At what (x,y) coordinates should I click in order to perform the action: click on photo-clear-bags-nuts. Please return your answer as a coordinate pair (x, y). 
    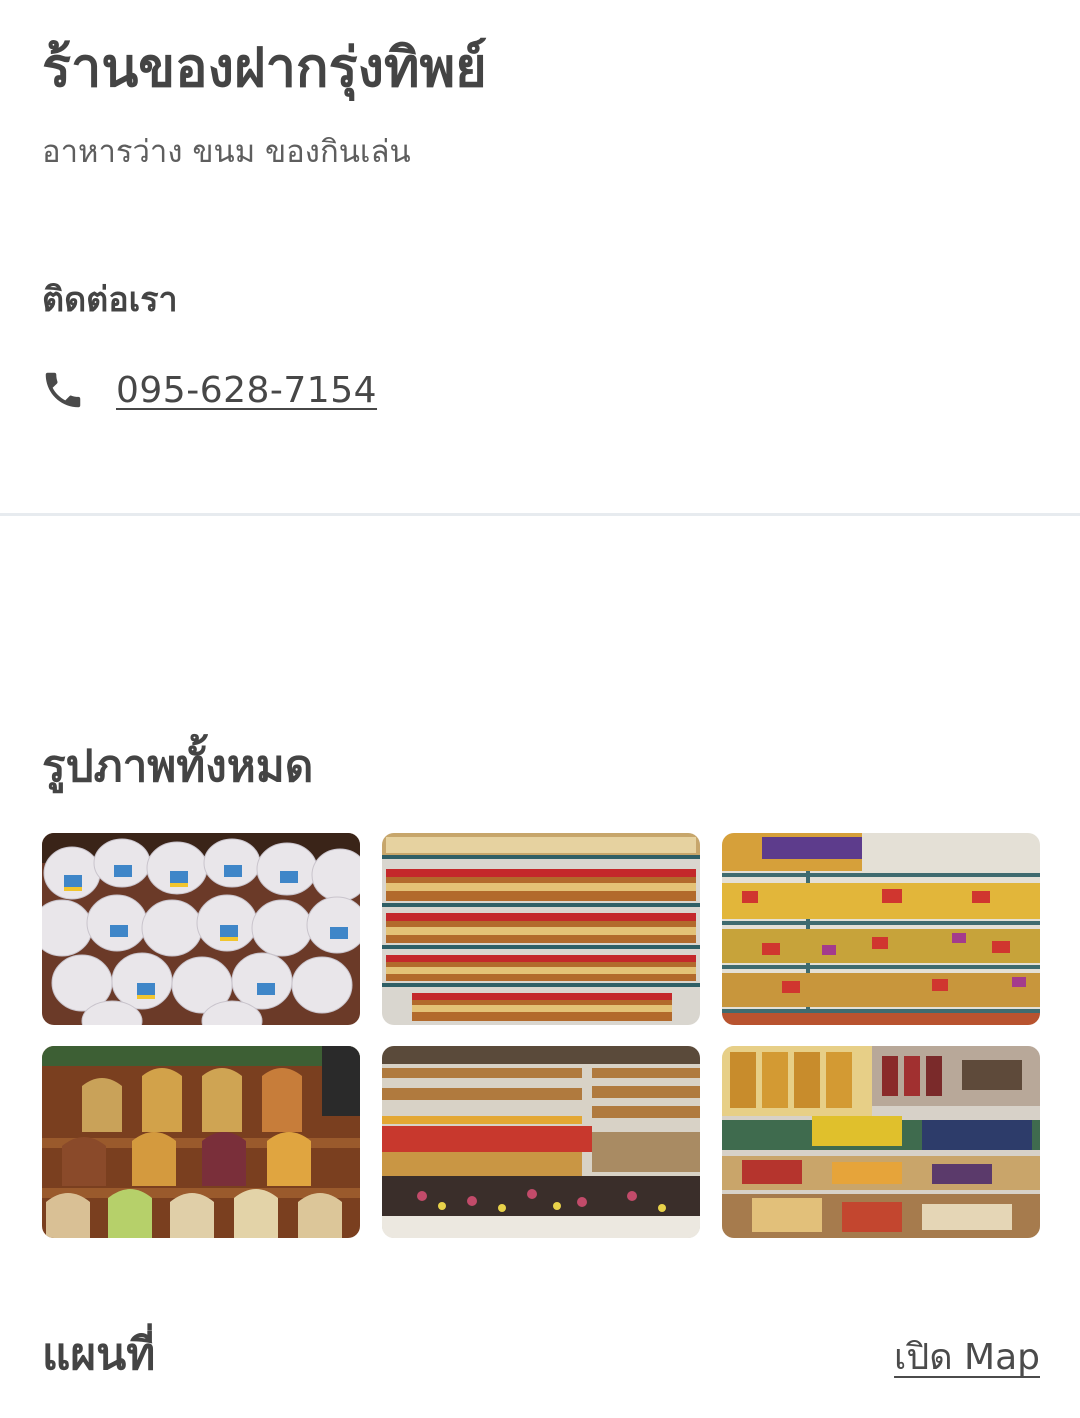
    Looking at the image, I should click on (201, 1142).